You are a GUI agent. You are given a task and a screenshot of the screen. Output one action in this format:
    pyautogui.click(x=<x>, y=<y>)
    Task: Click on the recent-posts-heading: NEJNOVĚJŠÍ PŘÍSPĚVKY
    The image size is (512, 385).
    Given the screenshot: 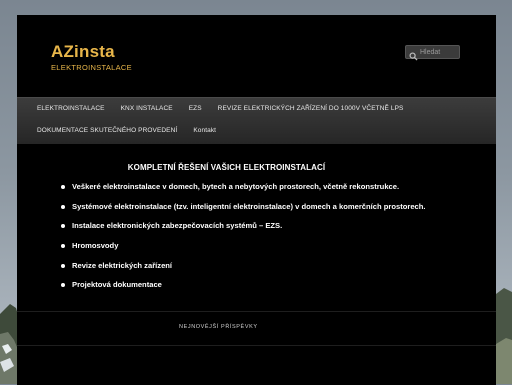 What is the action you would take?
    pyautogui.click(x=218, y=327)
    